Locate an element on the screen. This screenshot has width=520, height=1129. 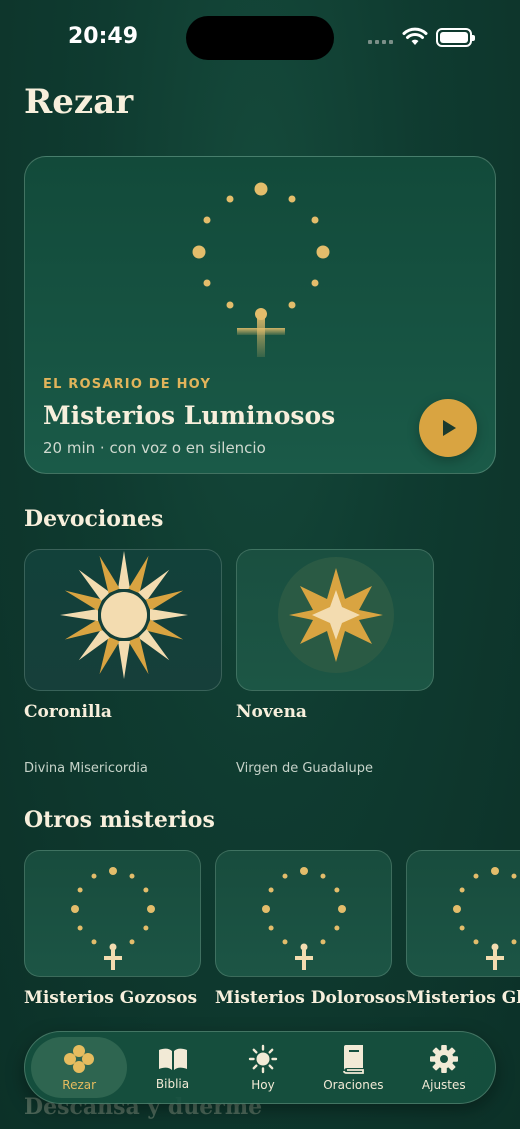
devotion-card-coronilla is located at coordinates (123, 620).